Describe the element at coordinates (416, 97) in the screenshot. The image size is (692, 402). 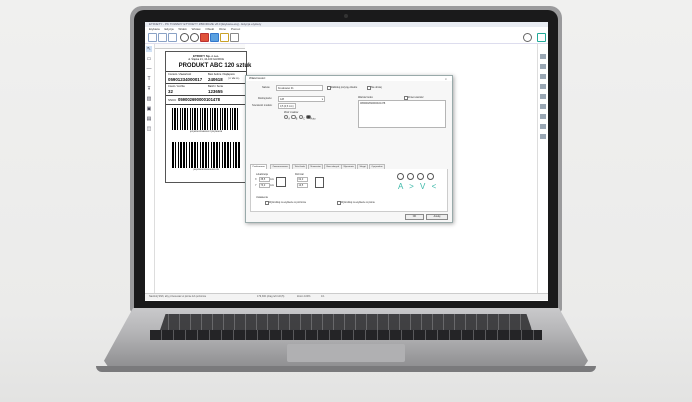
I see `change-value-label: Zmień wartość` at that location.